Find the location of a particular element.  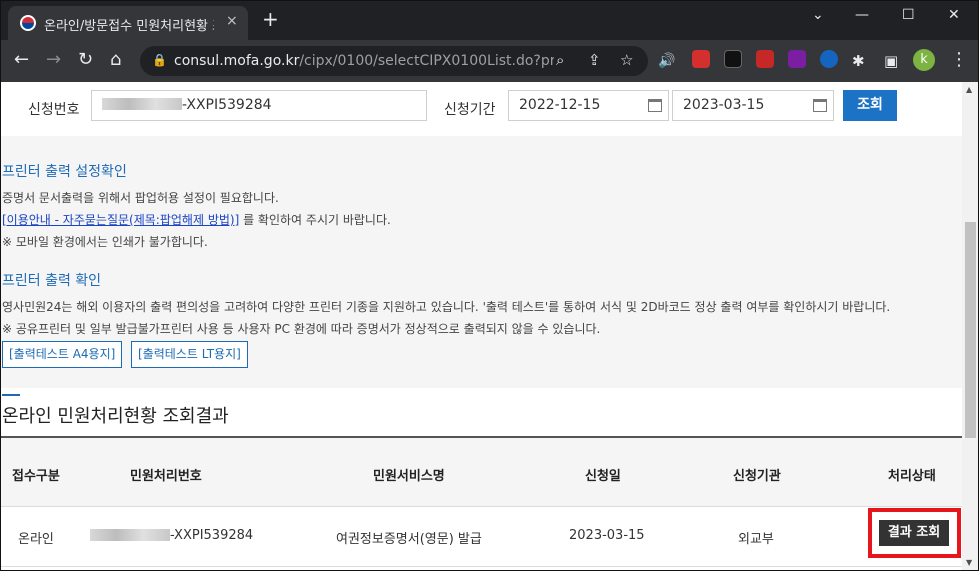

print-test-lt-button: [출력테스트 LT용지] is located at coordinates (189, 354).